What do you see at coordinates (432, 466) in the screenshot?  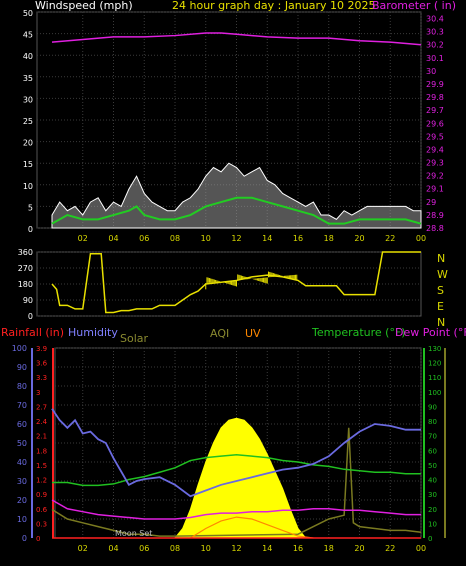 I see `temperature-tick-label: 50` at bounding box center [432, 466].